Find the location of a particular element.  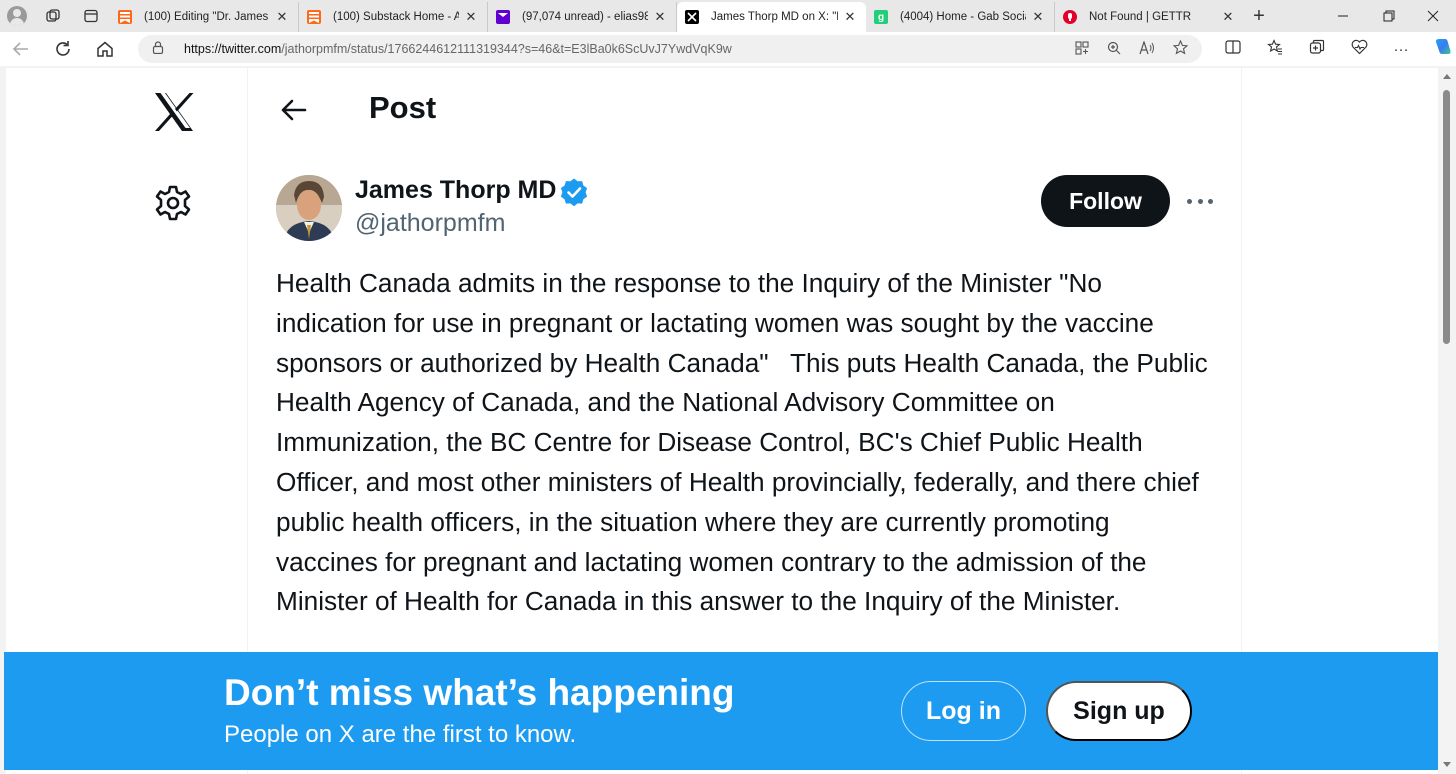

profile-avatar-icon is located at coordinates (17, 16).